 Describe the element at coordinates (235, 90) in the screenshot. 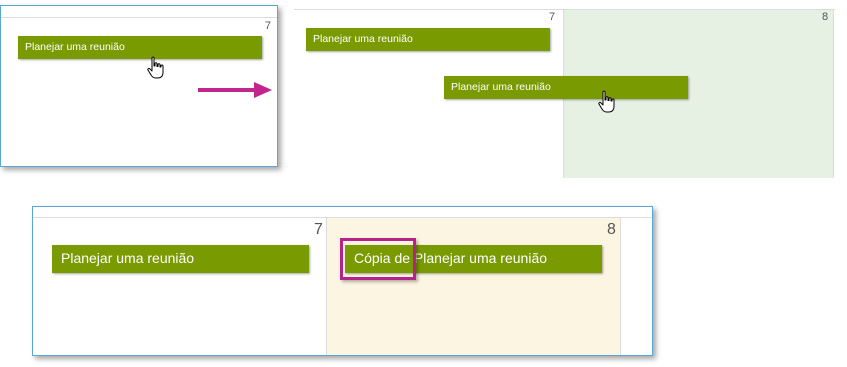

I see `arrow-right-icon` at that location.